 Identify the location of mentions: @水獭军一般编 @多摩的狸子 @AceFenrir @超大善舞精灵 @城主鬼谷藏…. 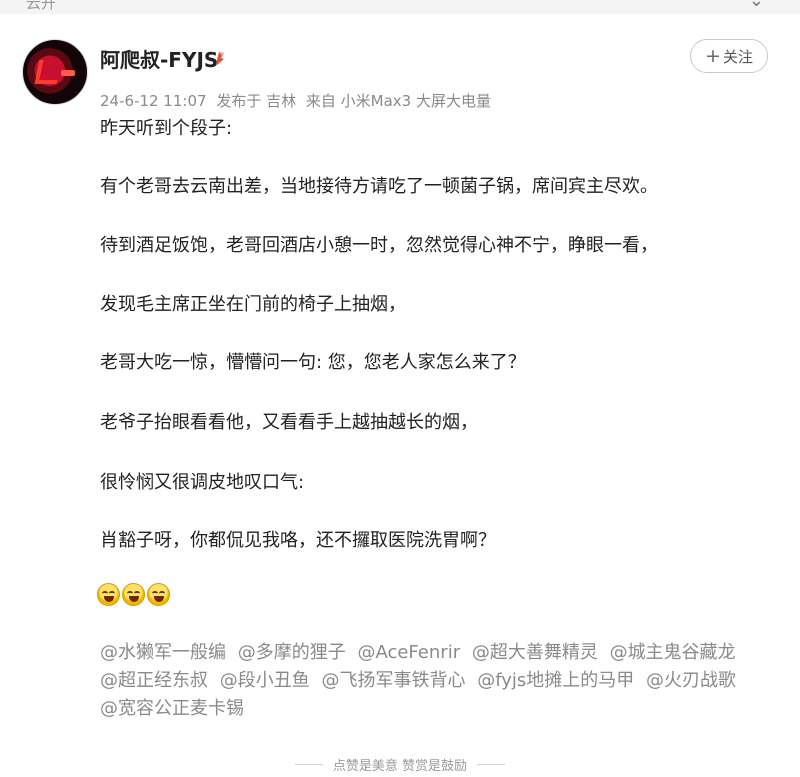
(431, 681).